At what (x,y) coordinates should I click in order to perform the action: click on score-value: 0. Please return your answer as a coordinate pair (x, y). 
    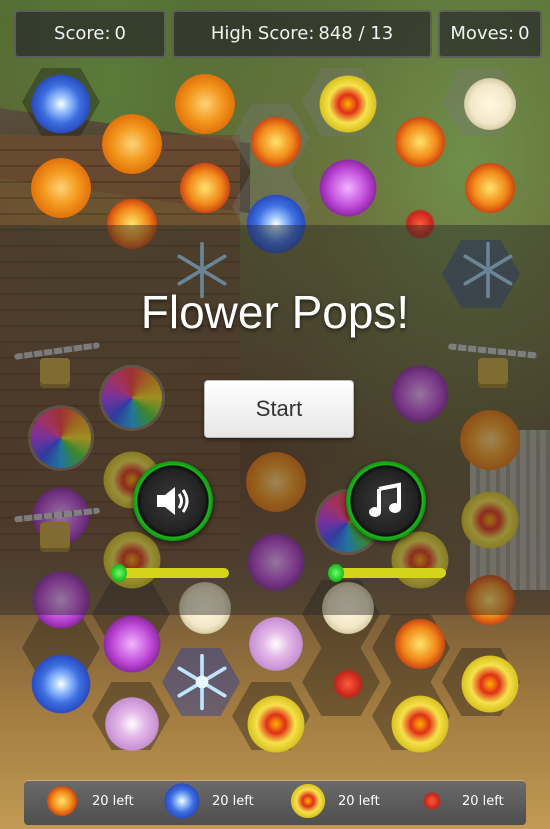
    Looking at the image, I should click on (120, 33).